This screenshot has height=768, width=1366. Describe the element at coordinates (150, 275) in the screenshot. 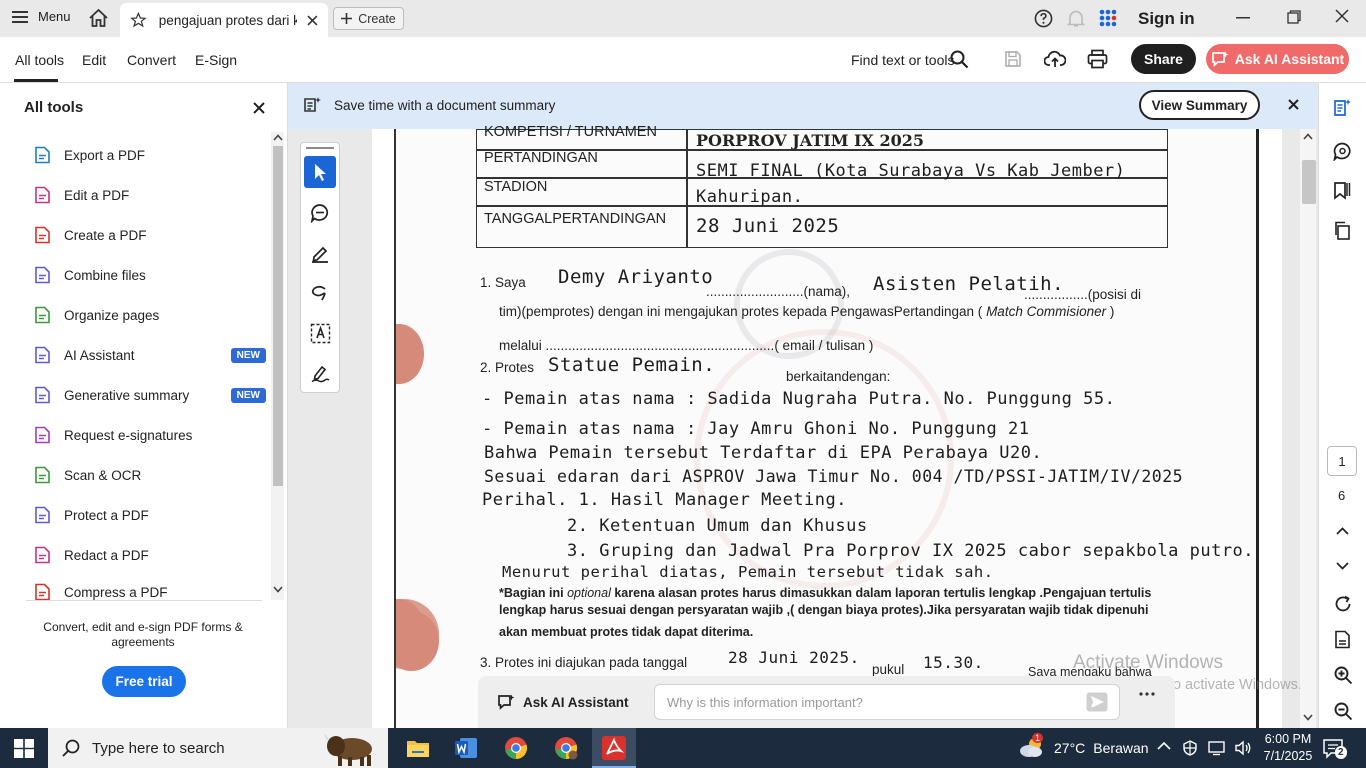

I see `tool-item: Combine files` at that location.